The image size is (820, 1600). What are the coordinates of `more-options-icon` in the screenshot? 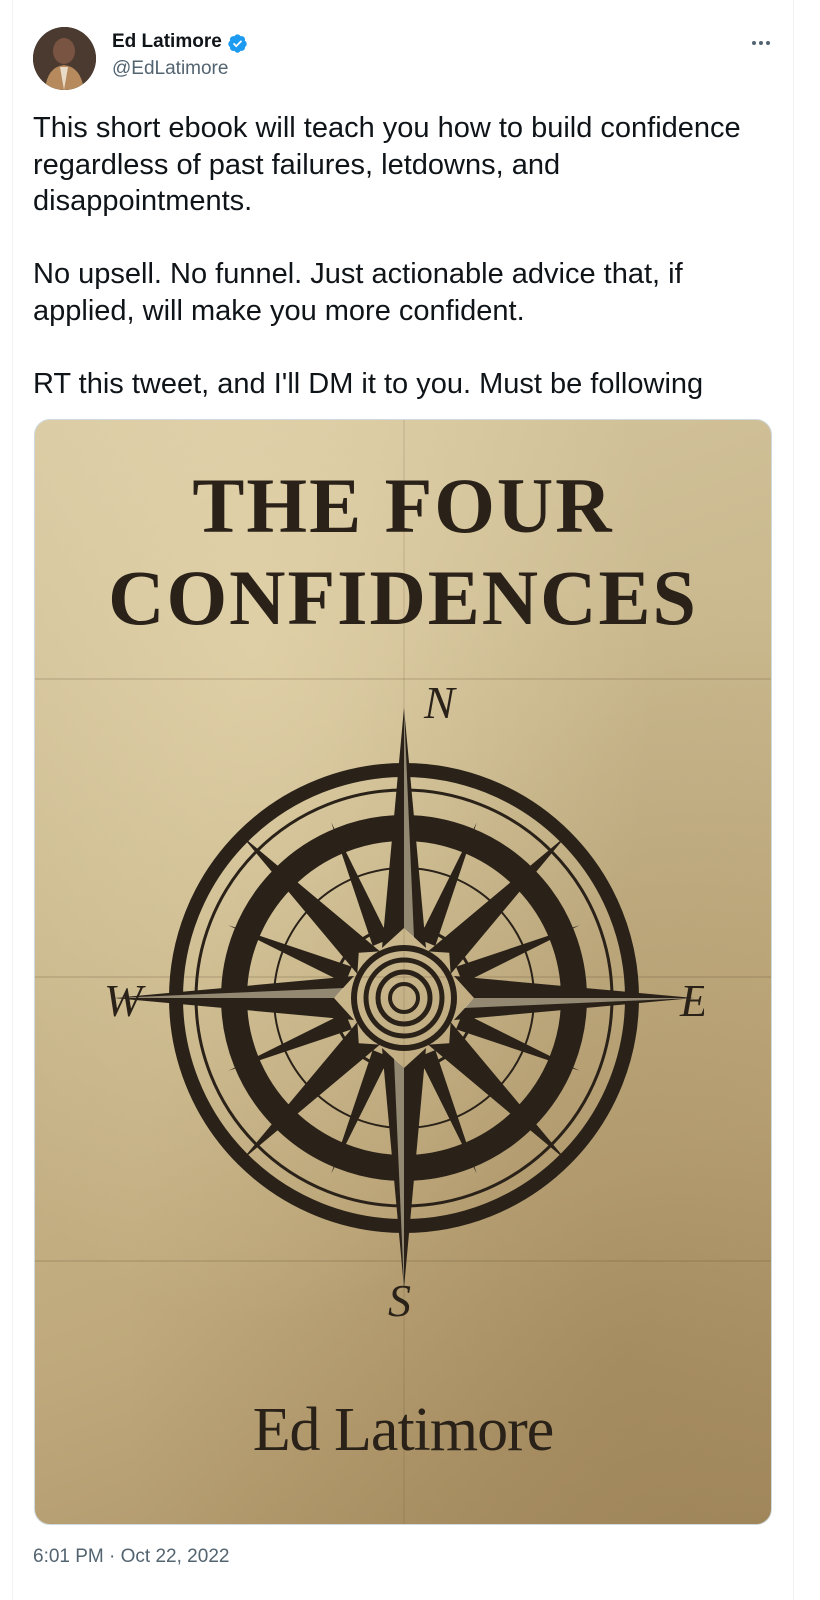 It's located at (761, 43).